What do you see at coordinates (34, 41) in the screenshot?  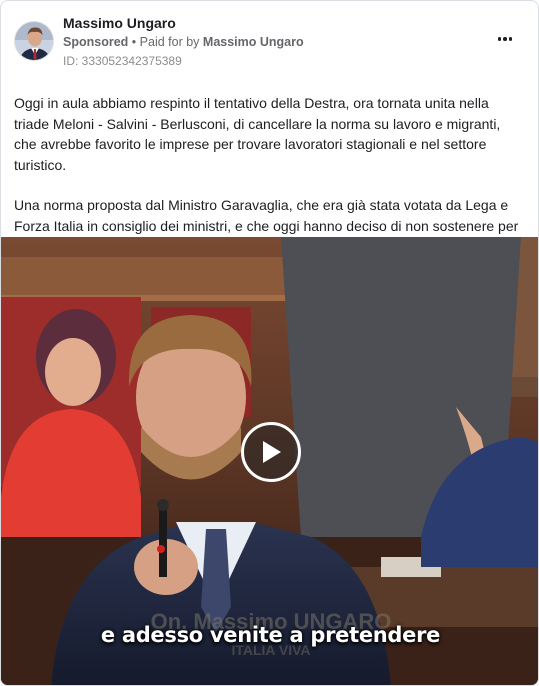 I see `avatar` at bounding box center [34, 41].